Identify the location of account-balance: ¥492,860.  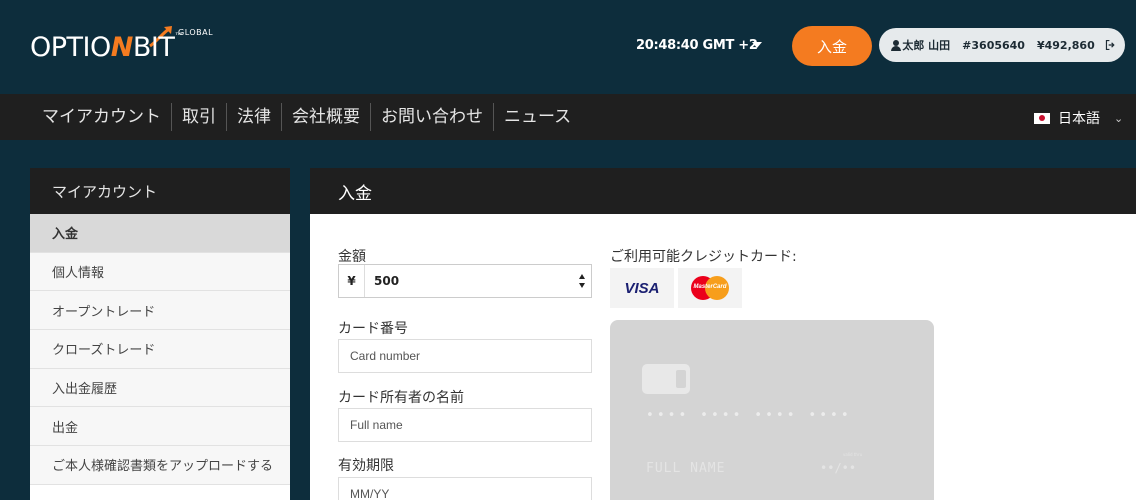
(1065, 45).